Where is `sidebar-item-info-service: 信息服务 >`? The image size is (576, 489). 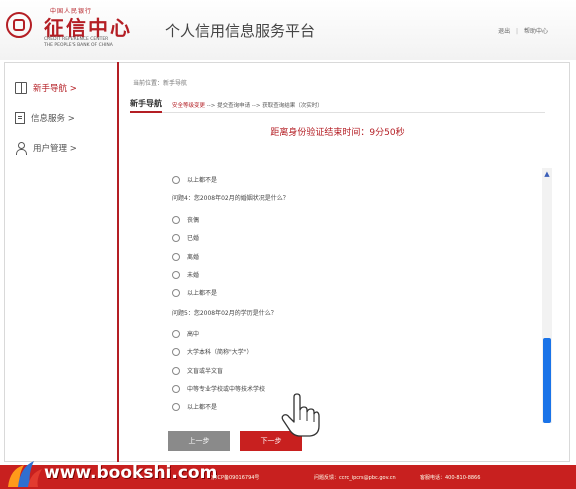 sidebar-item-info-service: 信息服务 > is located at coordinates (45, 118).